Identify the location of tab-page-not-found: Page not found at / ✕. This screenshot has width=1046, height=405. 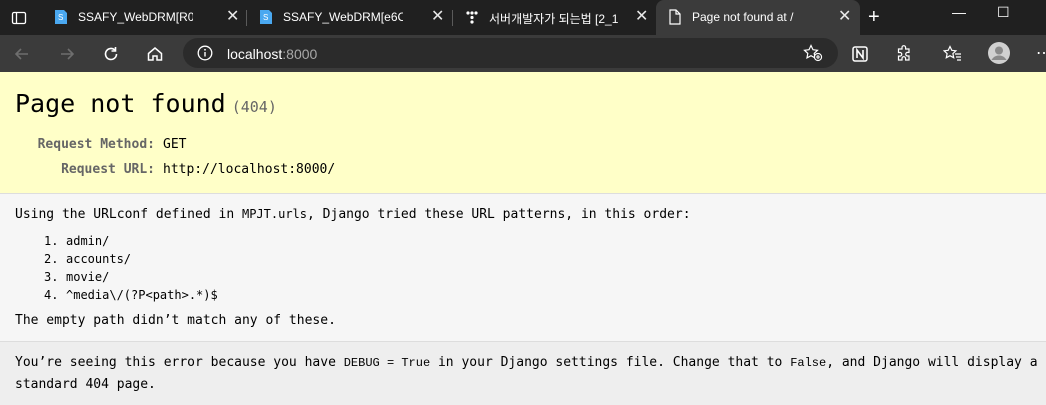
(758, 17).